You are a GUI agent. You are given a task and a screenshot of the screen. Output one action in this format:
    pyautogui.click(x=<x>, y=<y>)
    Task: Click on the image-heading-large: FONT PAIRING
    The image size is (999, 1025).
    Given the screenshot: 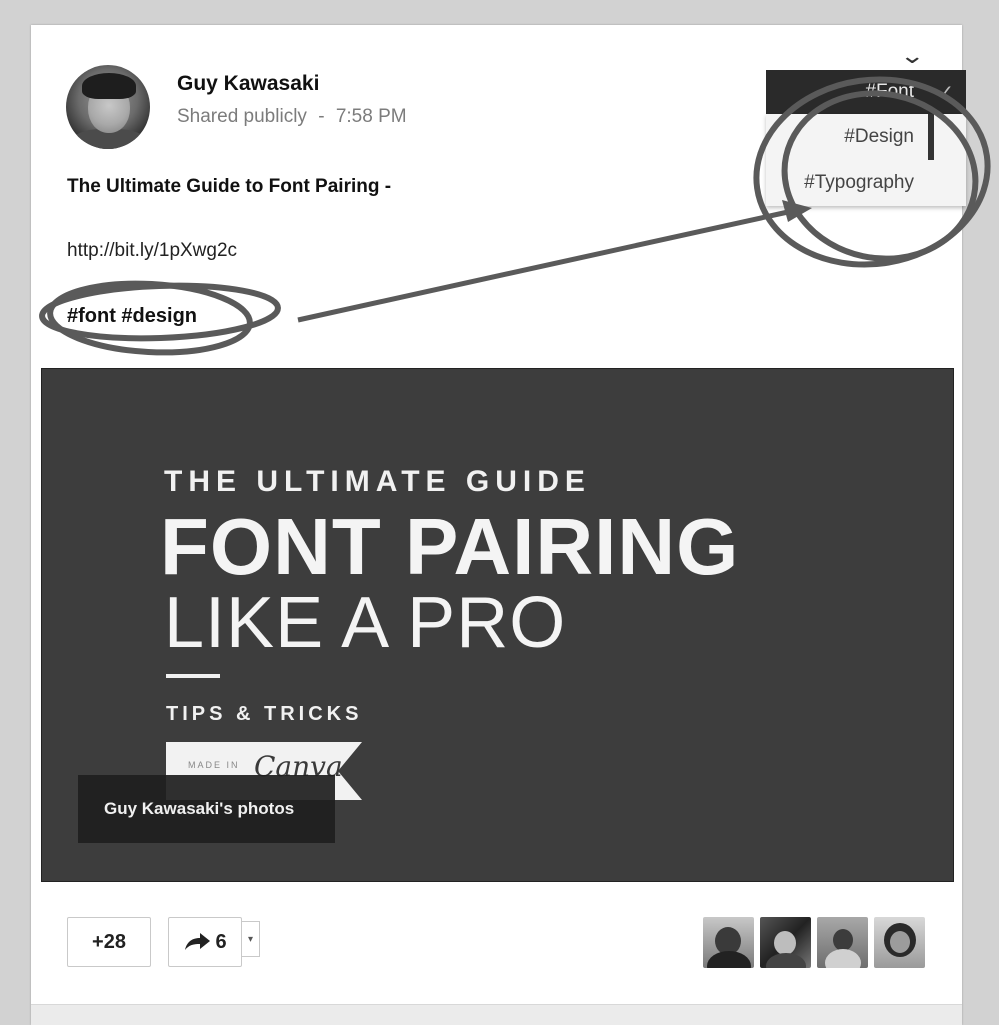 What is the action you would take?
    pyautogui.click(x=450, y=546)
    